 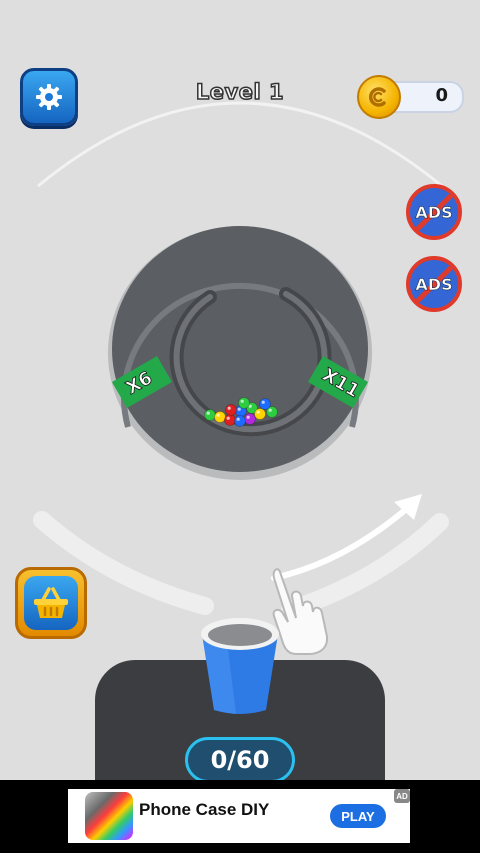 I want to click on ad-banner: Phone Case DIY PLAY, so click(x=239, y=816).